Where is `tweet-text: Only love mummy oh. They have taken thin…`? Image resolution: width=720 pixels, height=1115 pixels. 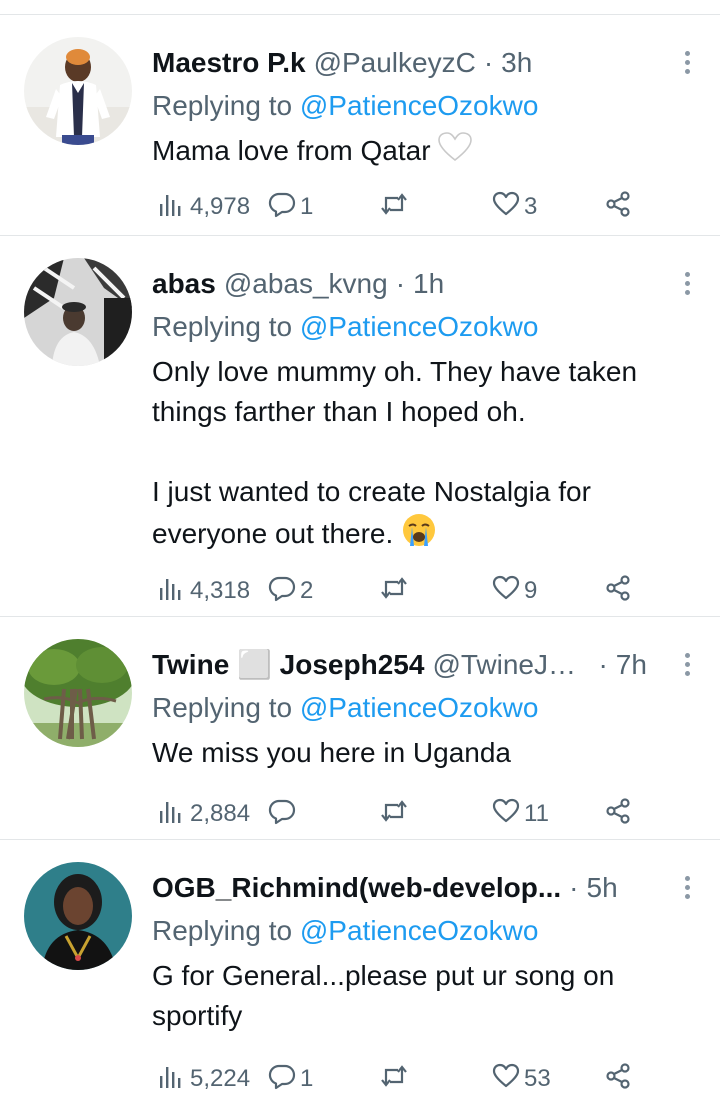
tweet-text: Only love mummy oh. They have taken thin… is located at coordinates (427, 455).